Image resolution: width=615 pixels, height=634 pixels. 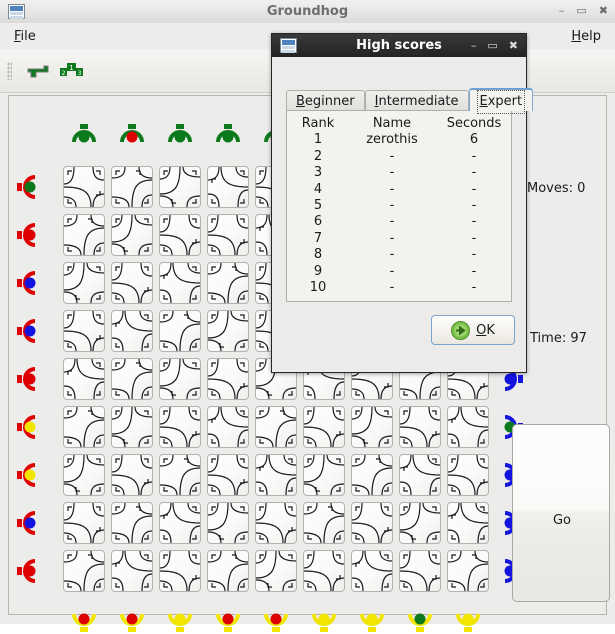 What do you see at coordinates (400, 239) in the screenshot?
I see `table-row: 7 - -` at bounding box center [400, 239].